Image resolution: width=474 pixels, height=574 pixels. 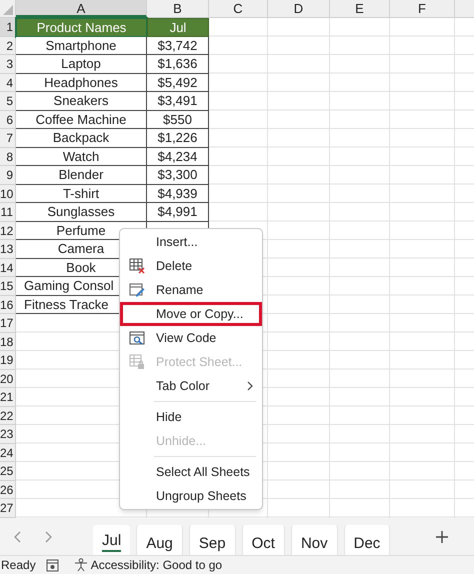 I want to click on row-header: 19, so click(x=8, y=360).